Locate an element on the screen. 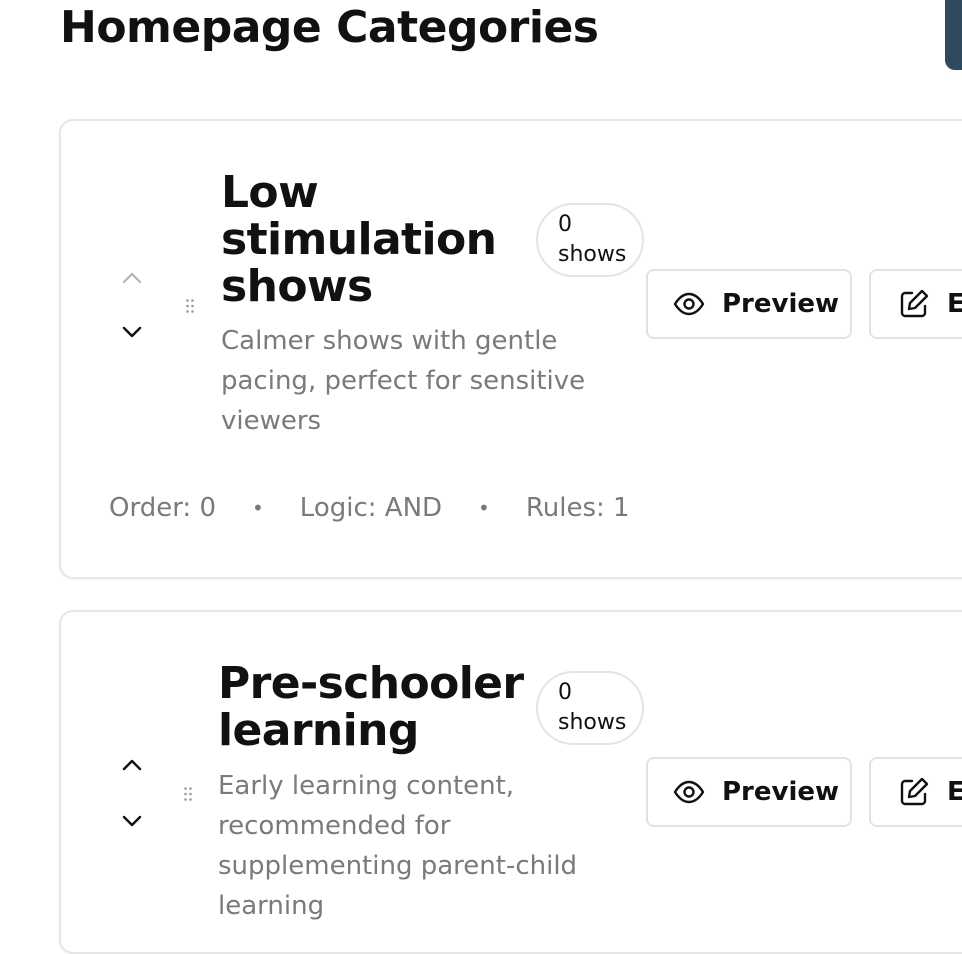 This screenshot has width=962, height=954. rules-meta: Rules: 1 is located at coordinates (577, 508).